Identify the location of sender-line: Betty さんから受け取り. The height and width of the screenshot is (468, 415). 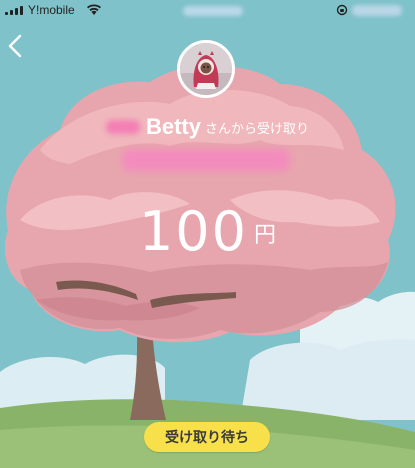
(207, 127).